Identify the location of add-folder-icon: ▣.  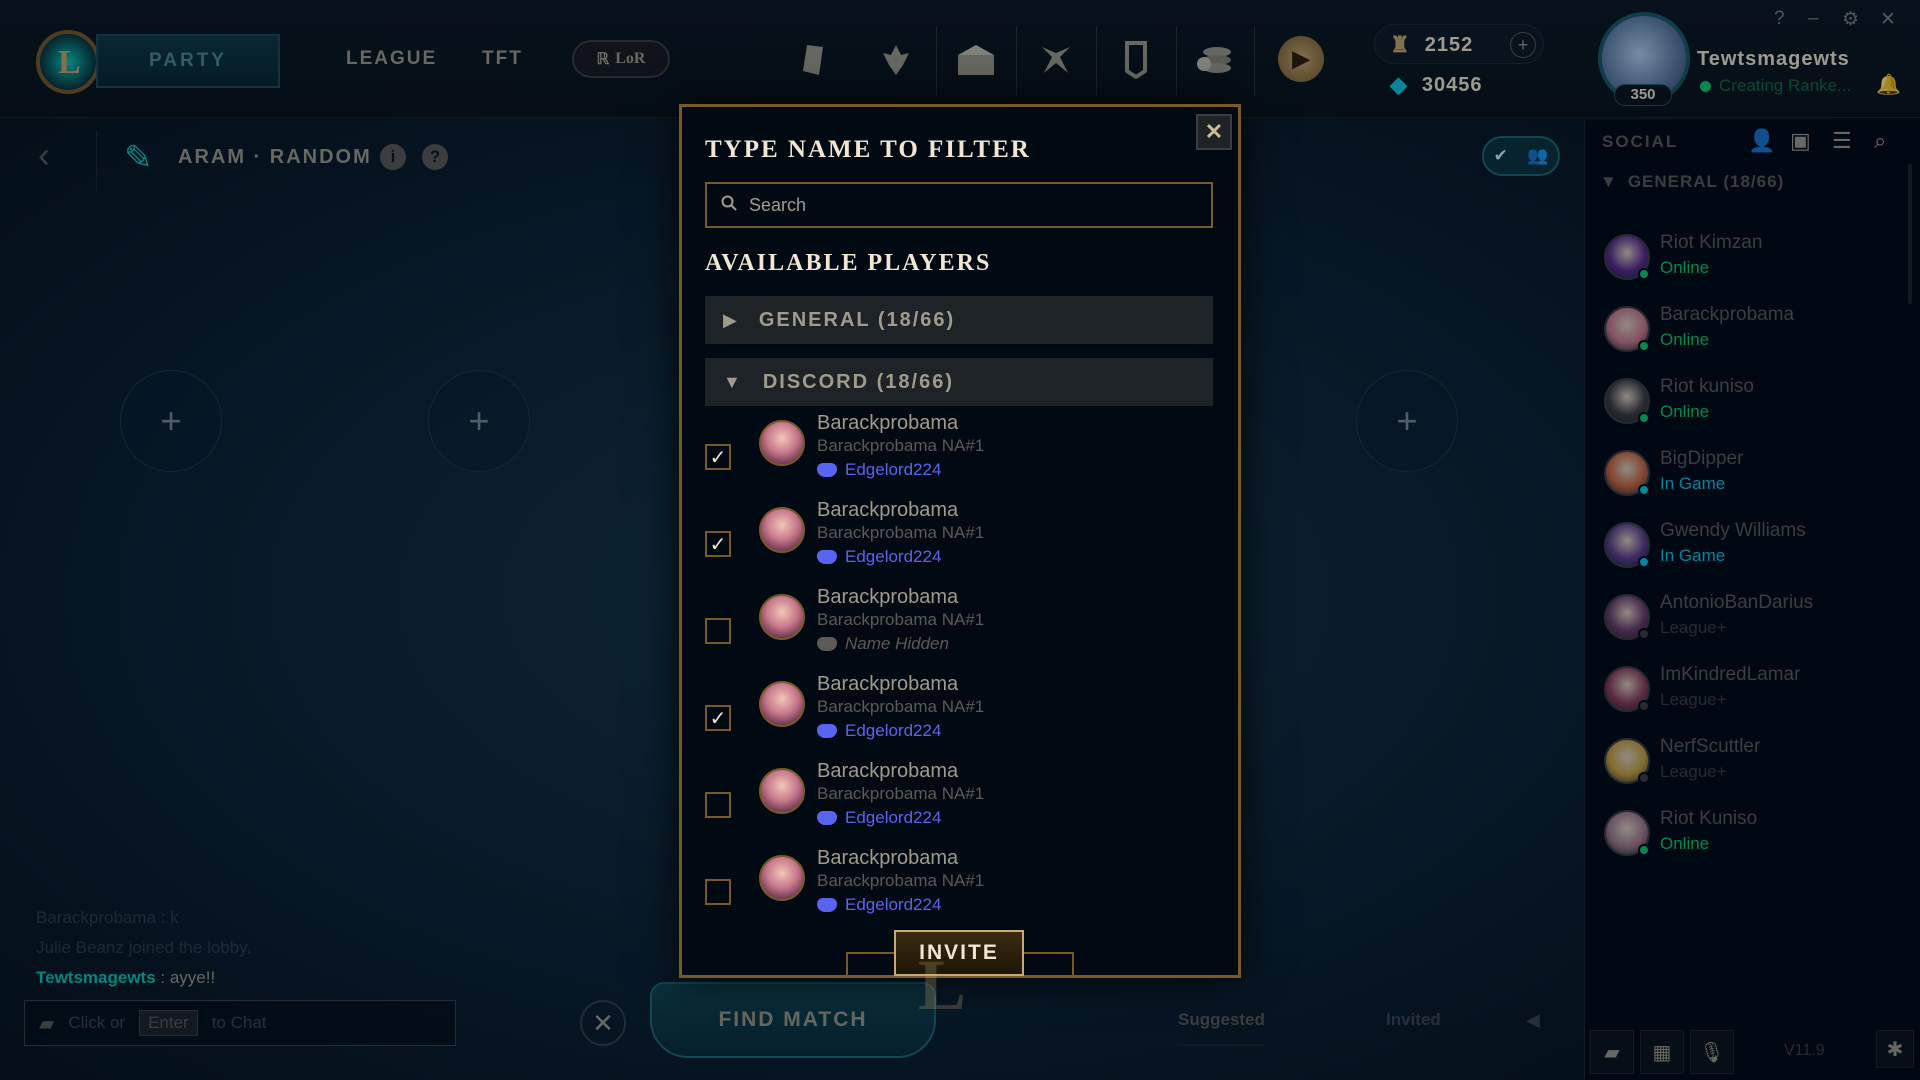
(1800, 141).